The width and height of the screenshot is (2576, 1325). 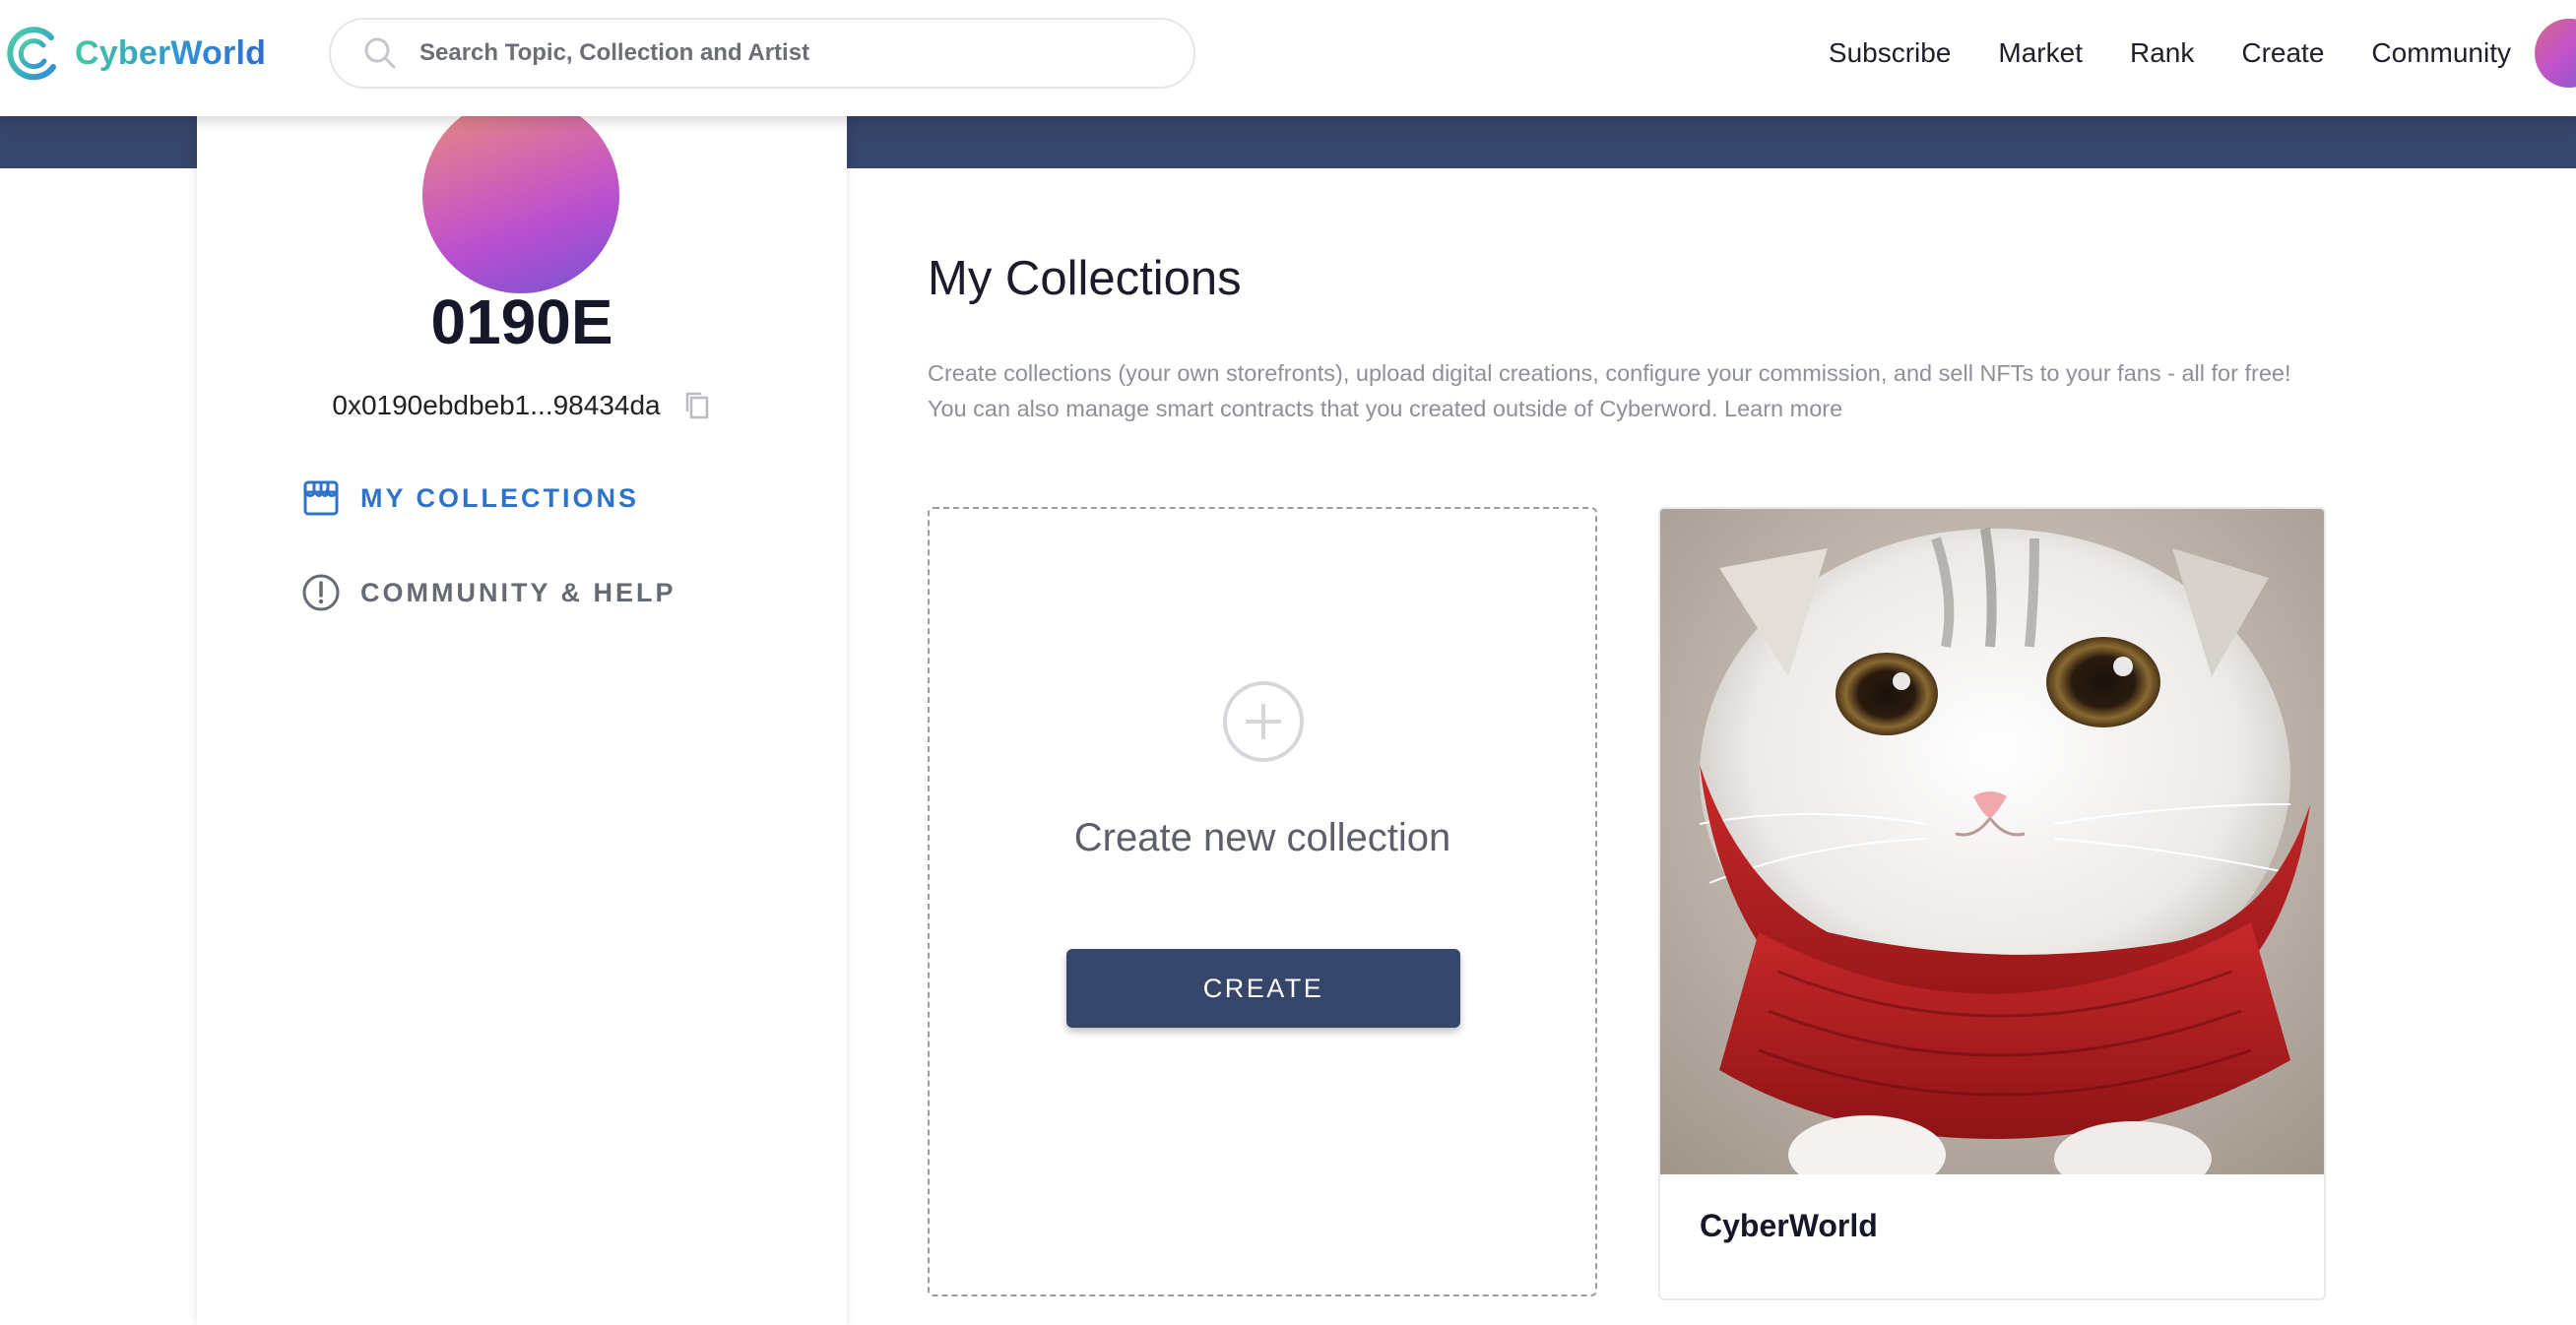 I want to click on wallet-row: 0x0190ebdbeb1...98434da, so click(x=522, y=406).